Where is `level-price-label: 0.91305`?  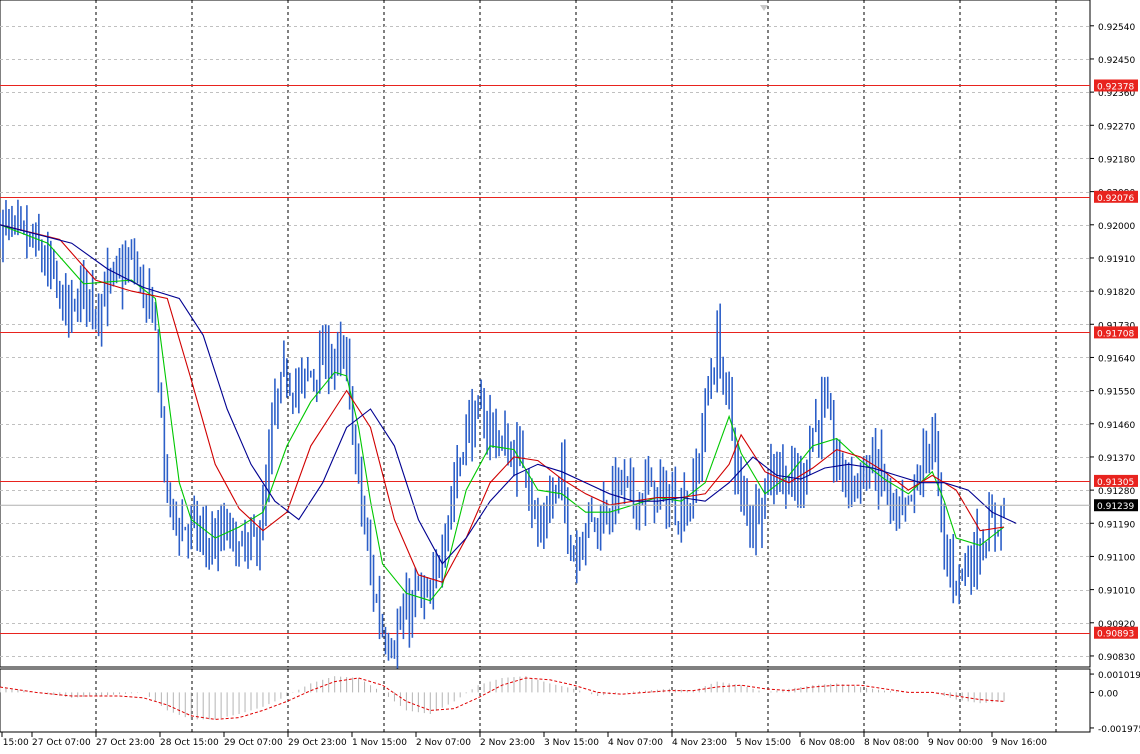 level-price-label: 0.91305 is located at coordinates (1115, 483).